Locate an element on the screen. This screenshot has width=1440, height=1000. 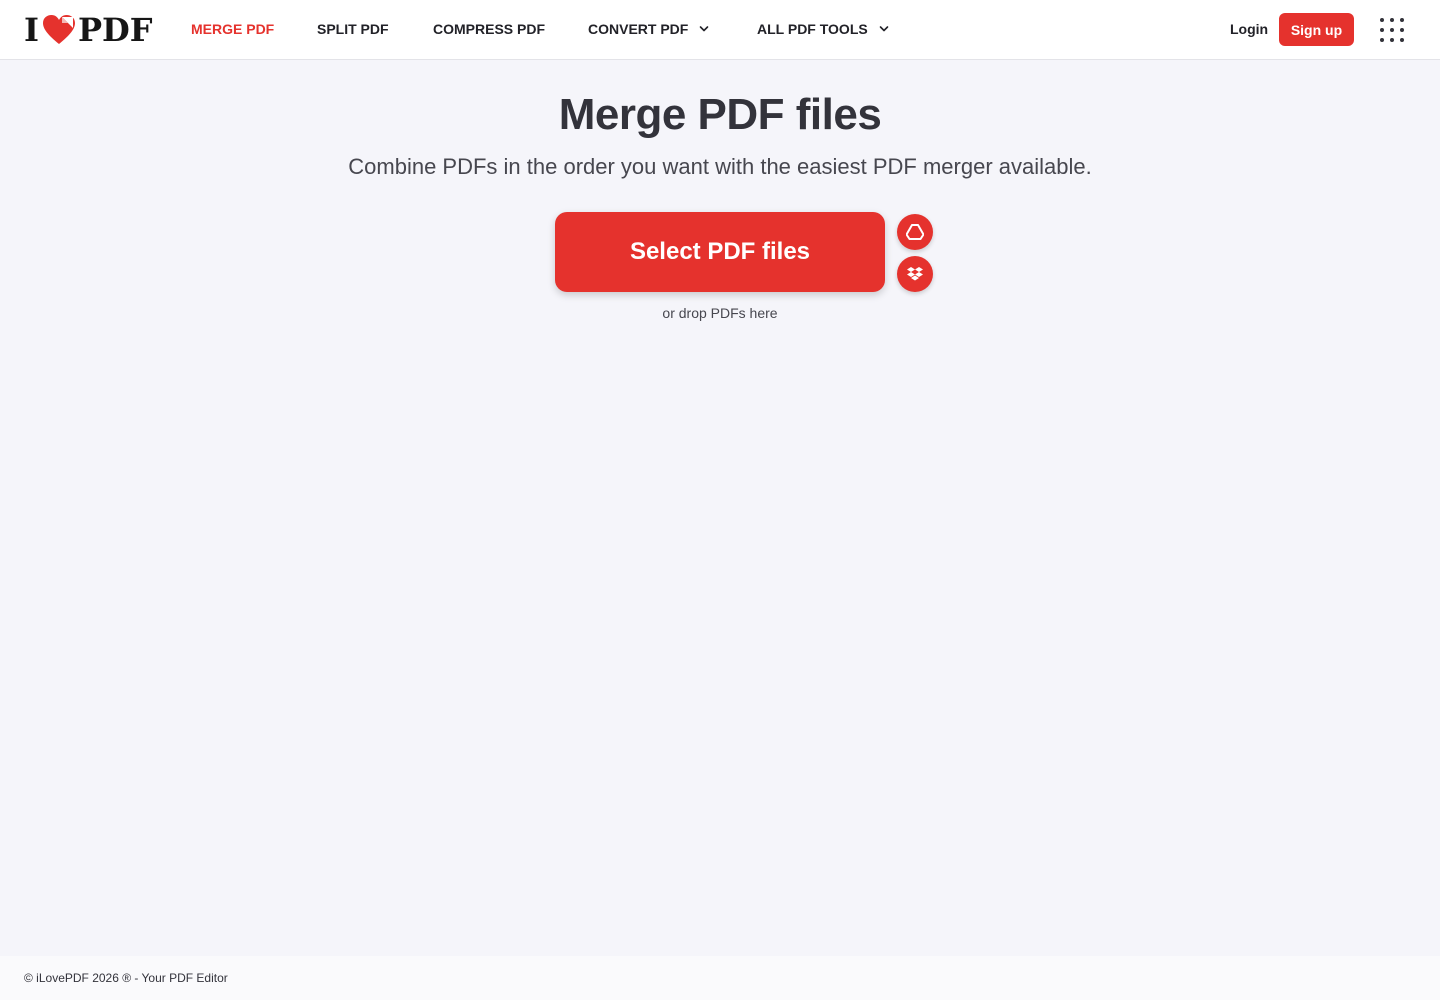
dropbox-button is located at coordinates (915, 274).